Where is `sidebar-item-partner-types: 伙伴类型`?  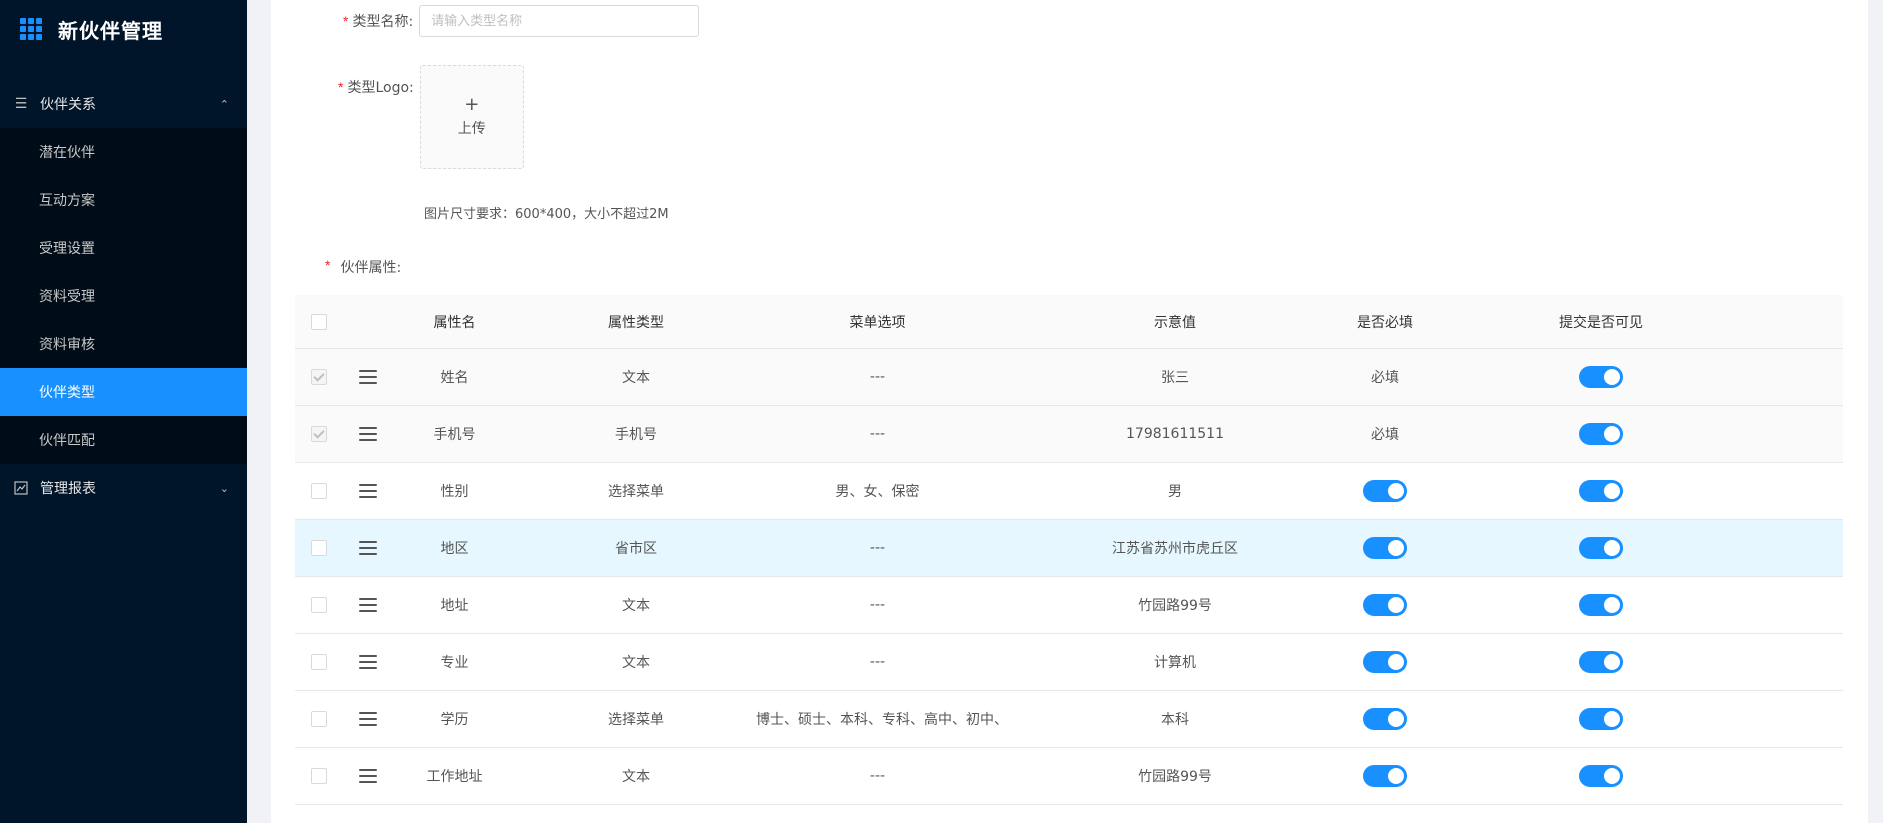 sidebar-item-partner-types: 伙伴类型 is located at coordinates (123, 392).